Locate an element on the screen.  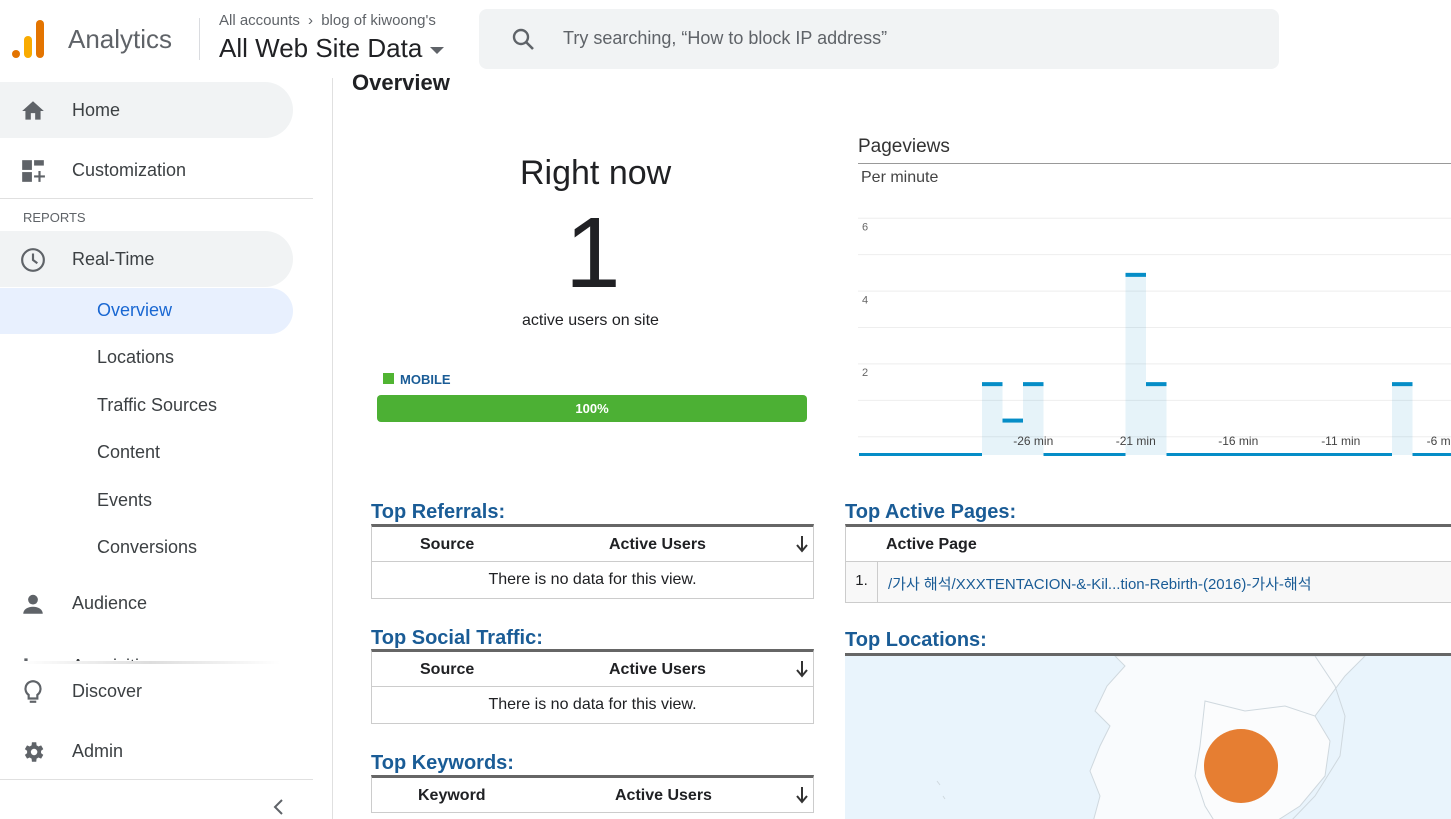
search-input: Try searching, “How to block IP address” is located at coordinates (725, 38).